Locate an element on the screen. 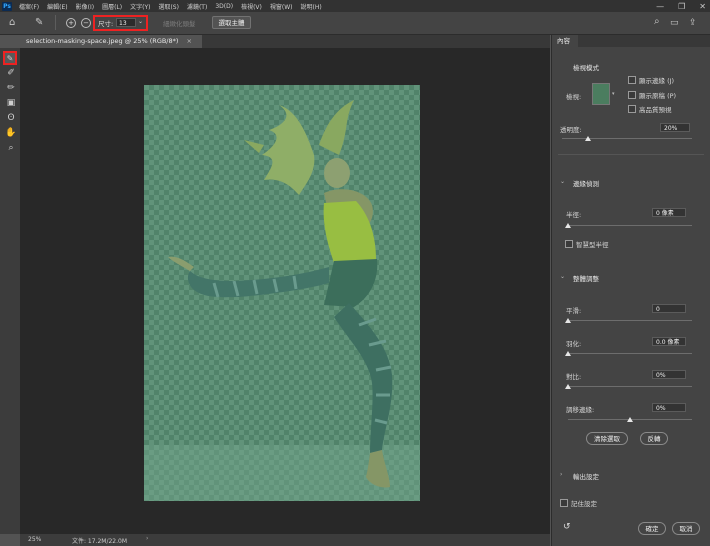  opacity-slider-track is located at coordinates (627, 138).